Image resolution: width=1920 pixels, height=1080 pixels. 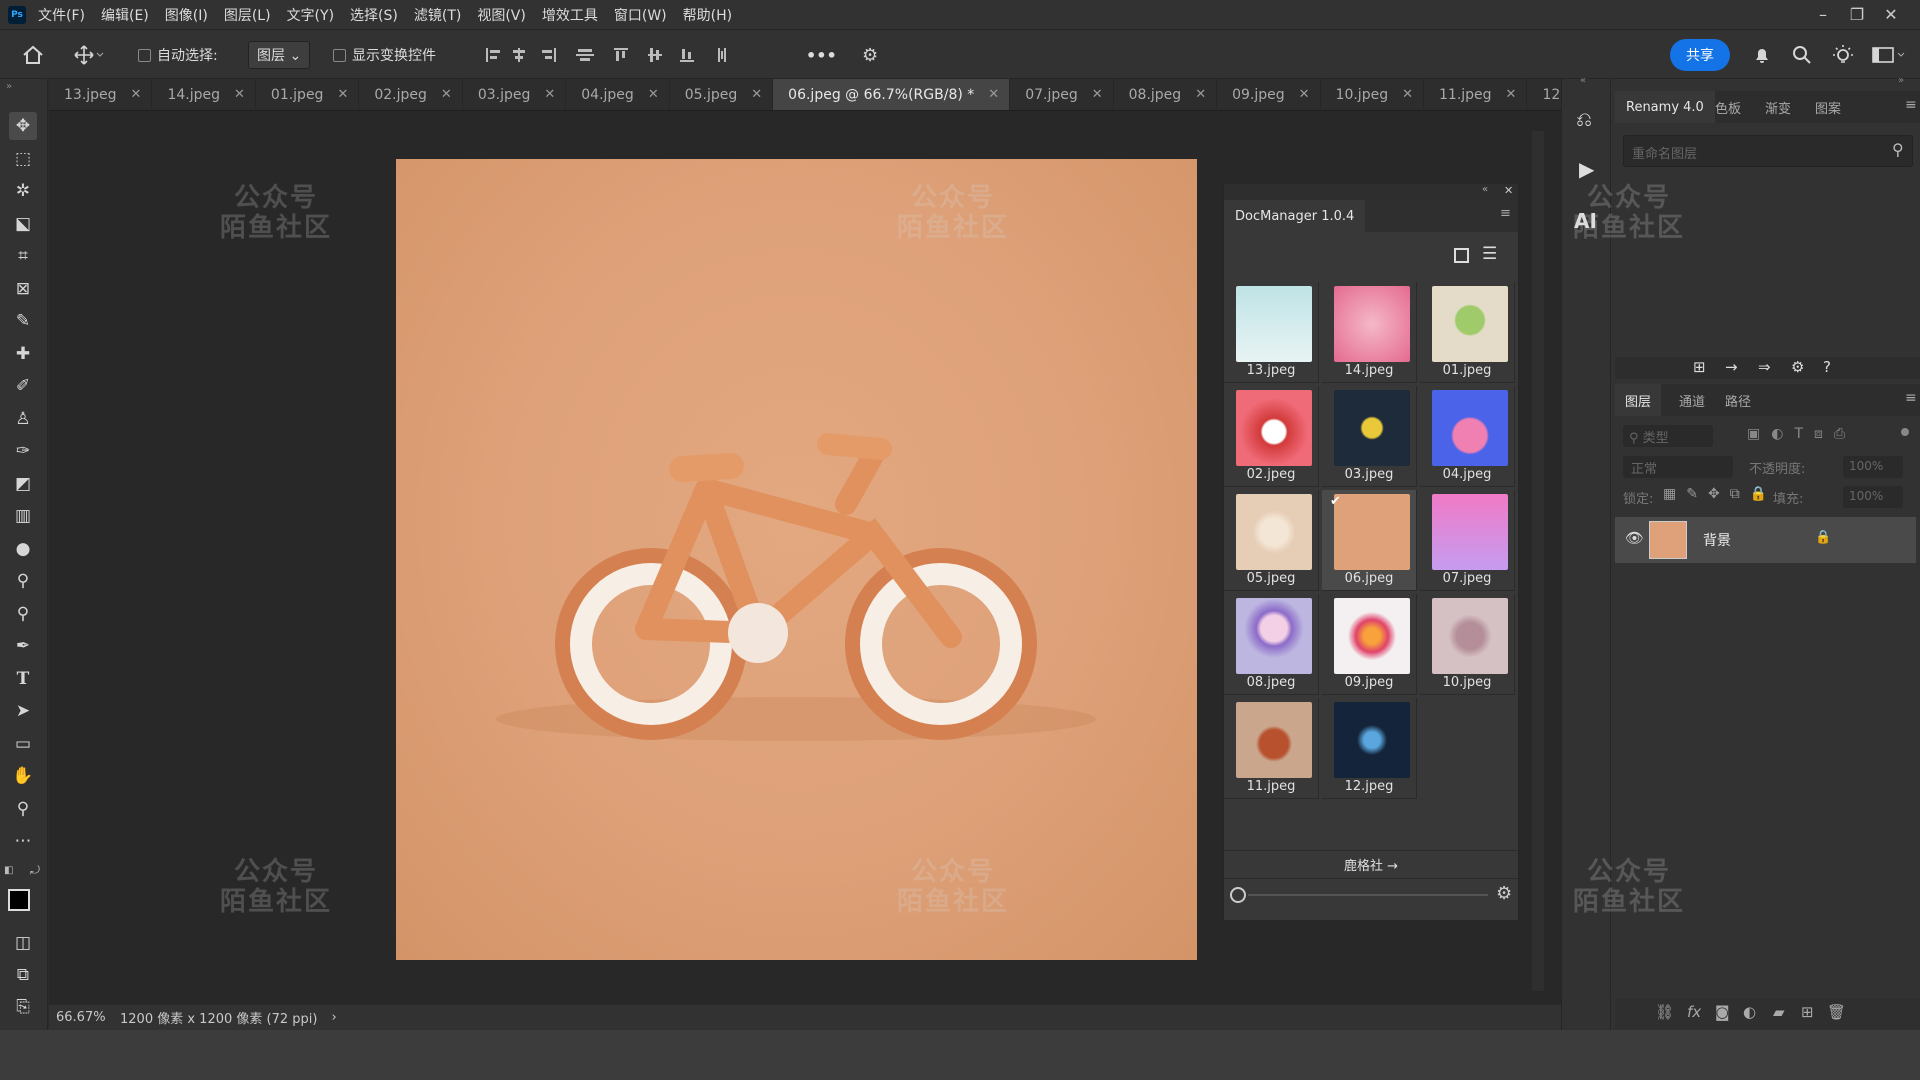 I want to click on eyedropper-tool-icon: ✎, so click(x=23, y=321).